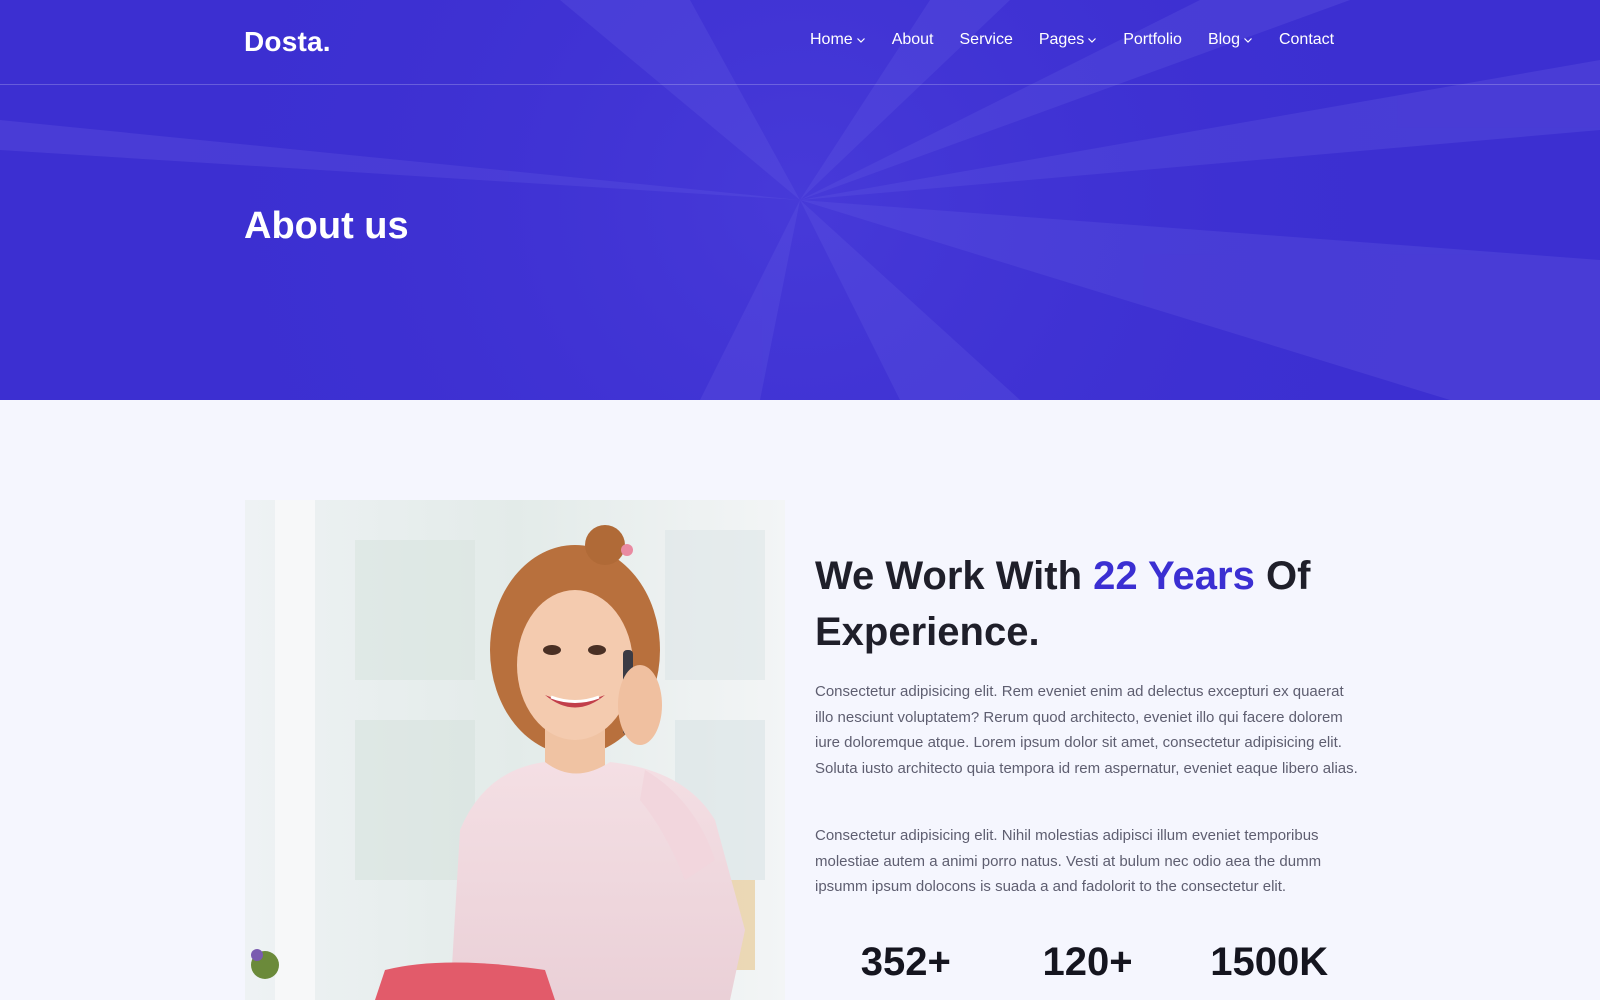 The width and height of the screenshot is (1600, 1000). I want to click on nav-item-about: About, so click(913, 40).